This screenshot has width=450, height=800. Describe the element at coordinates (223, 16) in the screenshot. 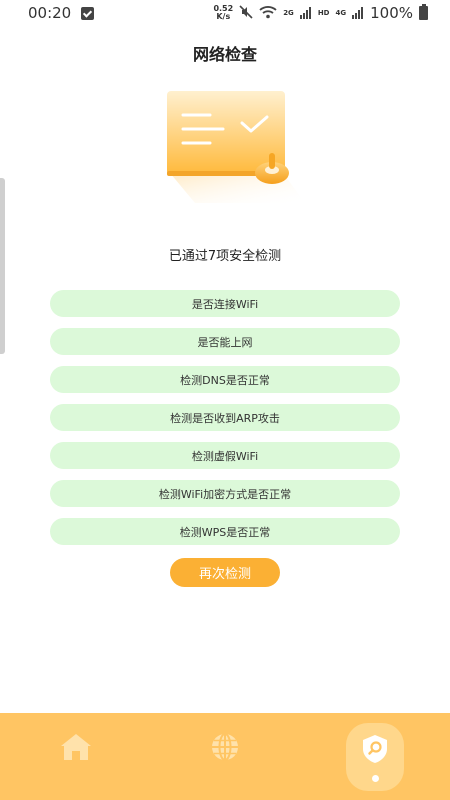

I see `network-speed-unit: K/s` at that location.